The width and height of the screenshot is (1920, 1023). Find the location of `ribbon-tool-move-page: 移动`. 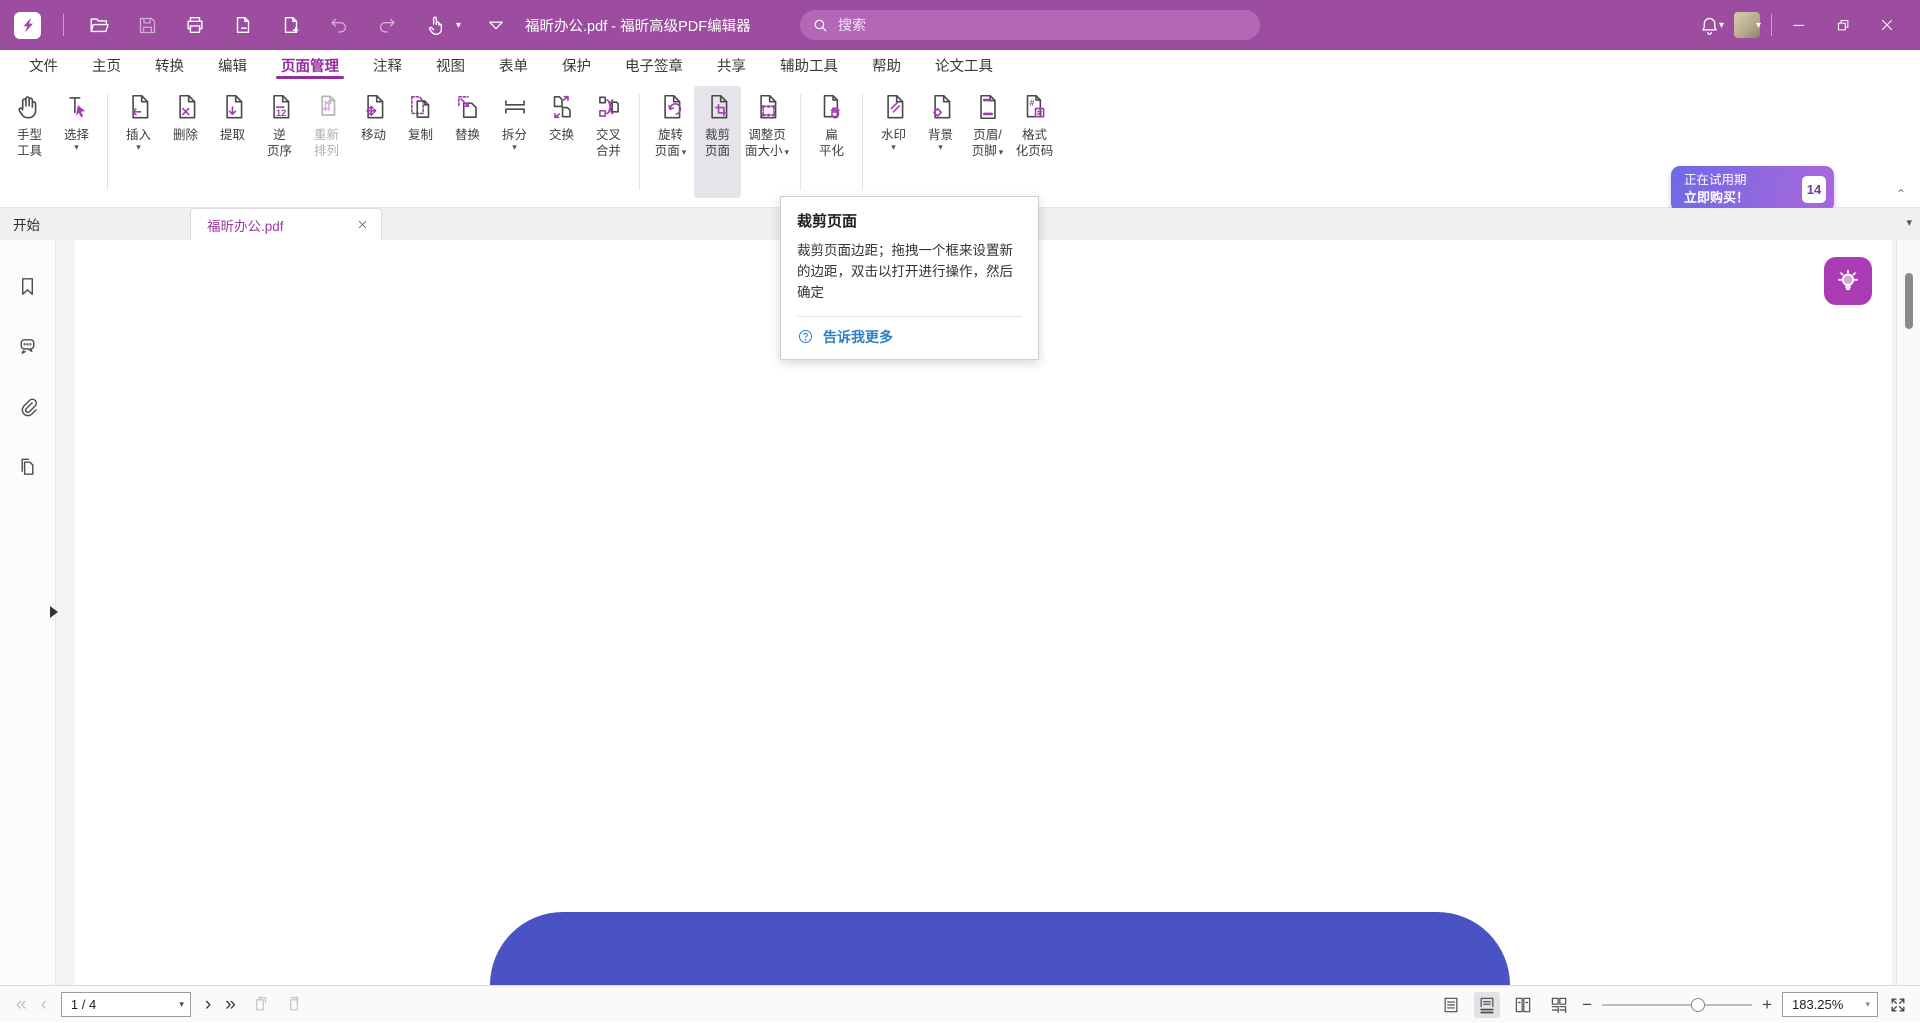

ribbon-tool-move-page: 移动 is located at coordinates (373, 142).